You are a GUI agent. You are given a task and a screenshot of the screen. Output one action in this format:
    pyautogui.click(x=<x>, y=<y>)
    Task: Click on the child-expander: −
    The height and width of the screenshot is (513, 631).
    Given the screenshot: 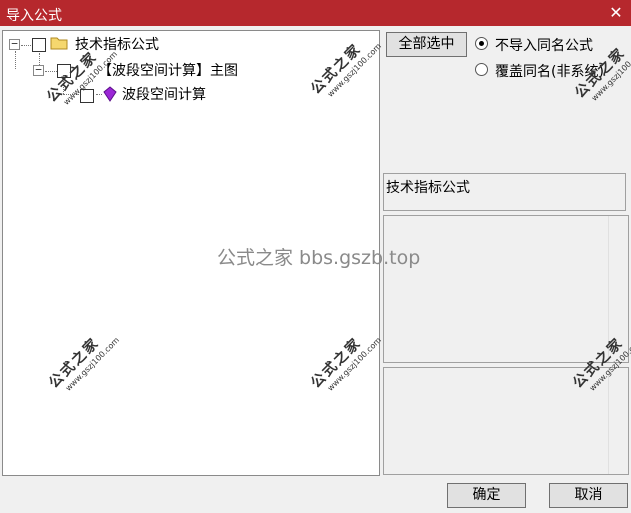 What is the action you would take?
    pyautogui.click(x=38, y=70)
    